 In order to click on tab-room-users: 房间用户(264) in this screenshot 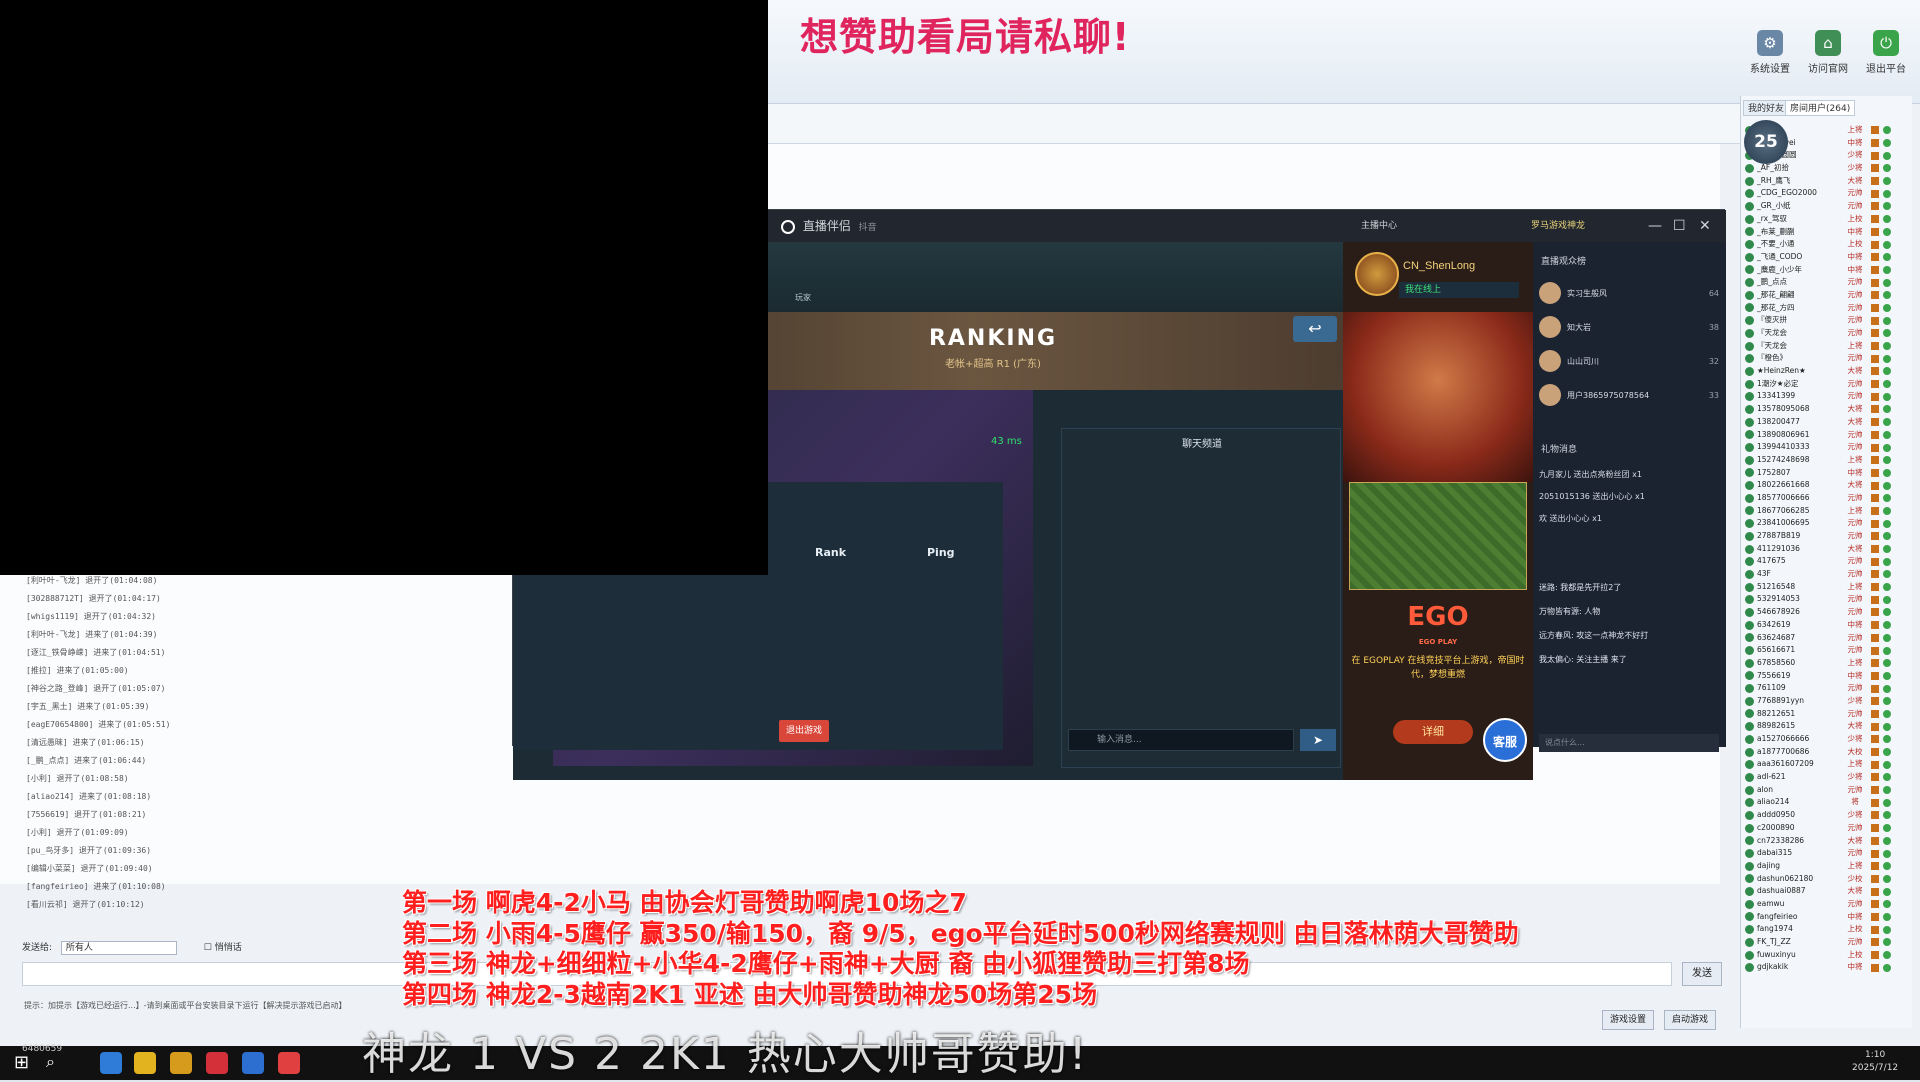, I will do `click(1820, 108)`.